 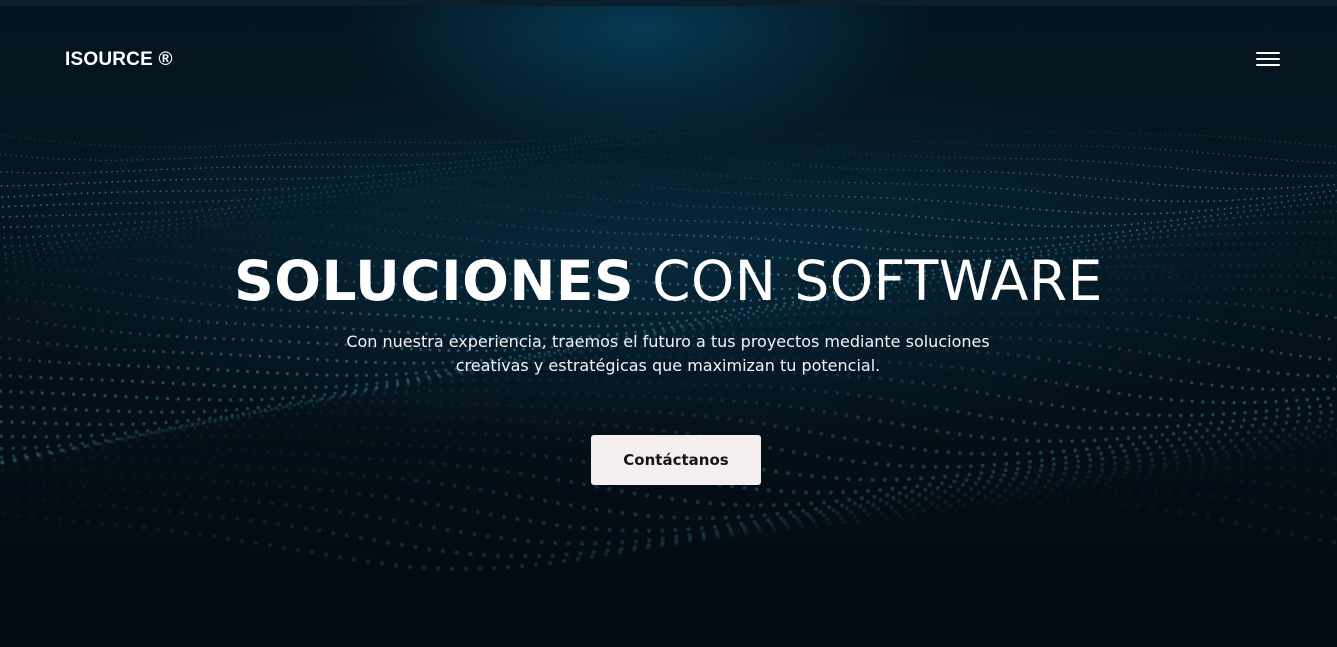 I want to click on menu-button, so click(x=1268, y=59).